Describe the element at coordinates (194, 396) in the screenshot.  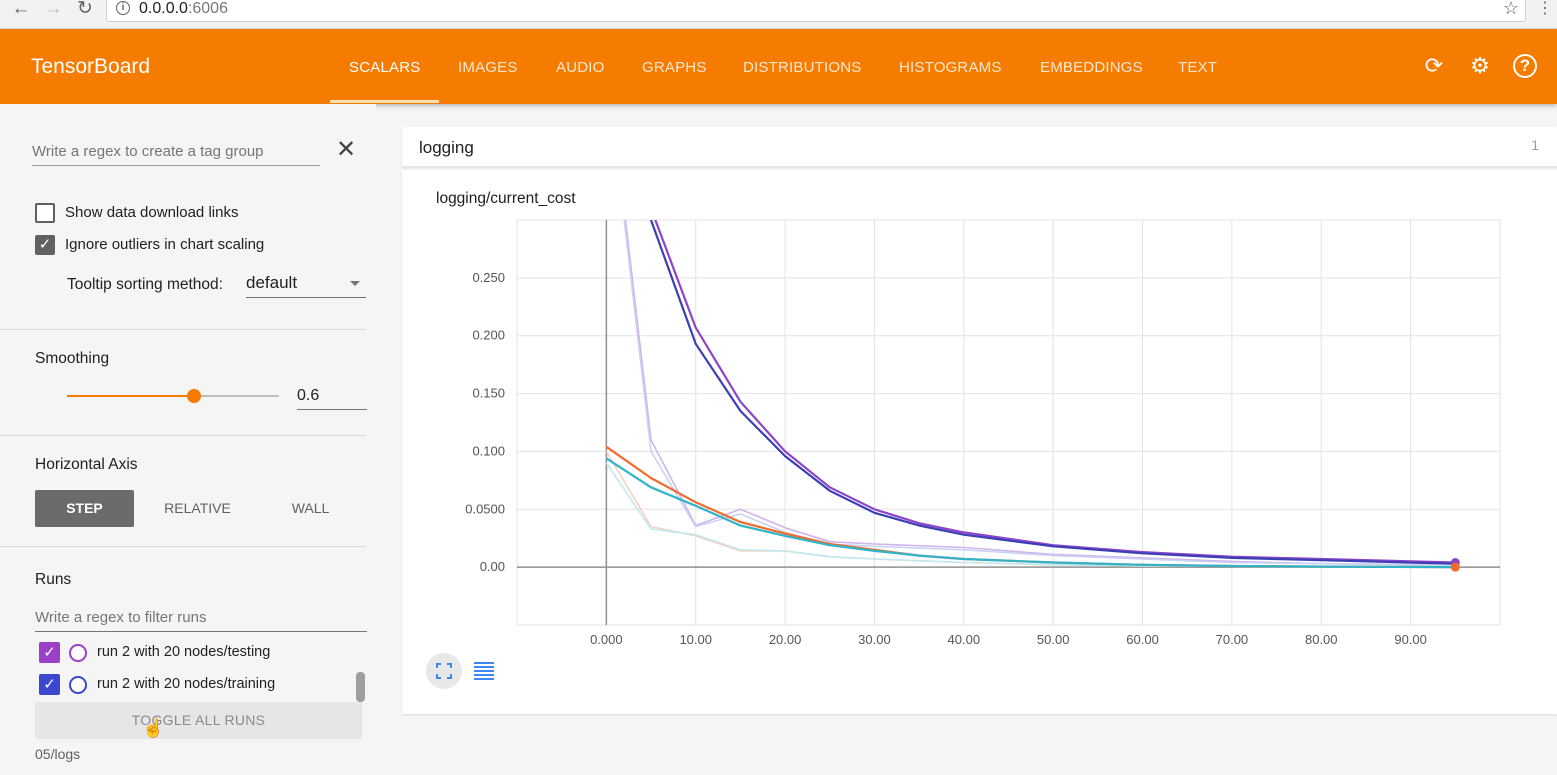
I see `smoothing-slider-handle` at that location.